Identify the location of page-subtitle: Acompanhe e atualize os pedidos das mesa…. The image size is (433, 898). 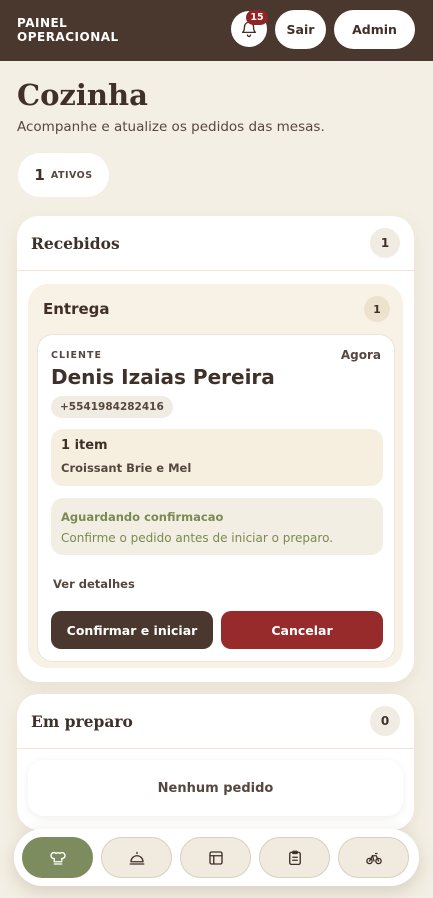
(171, 127).